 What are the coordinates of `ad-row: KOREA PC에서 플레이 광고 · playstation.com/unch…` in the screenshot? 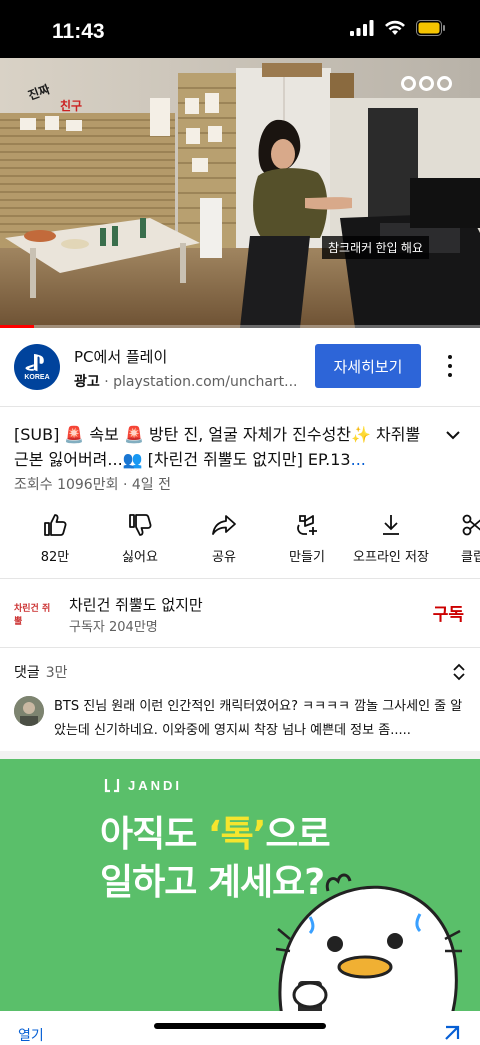 It's located at (240, 367).